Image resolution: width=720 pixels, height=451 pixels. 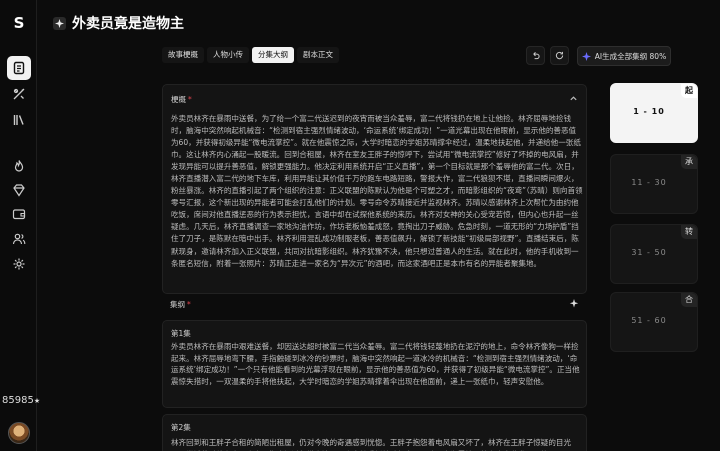 I want to click on credits-unit-icon: ★, so click(x=37, y=401).